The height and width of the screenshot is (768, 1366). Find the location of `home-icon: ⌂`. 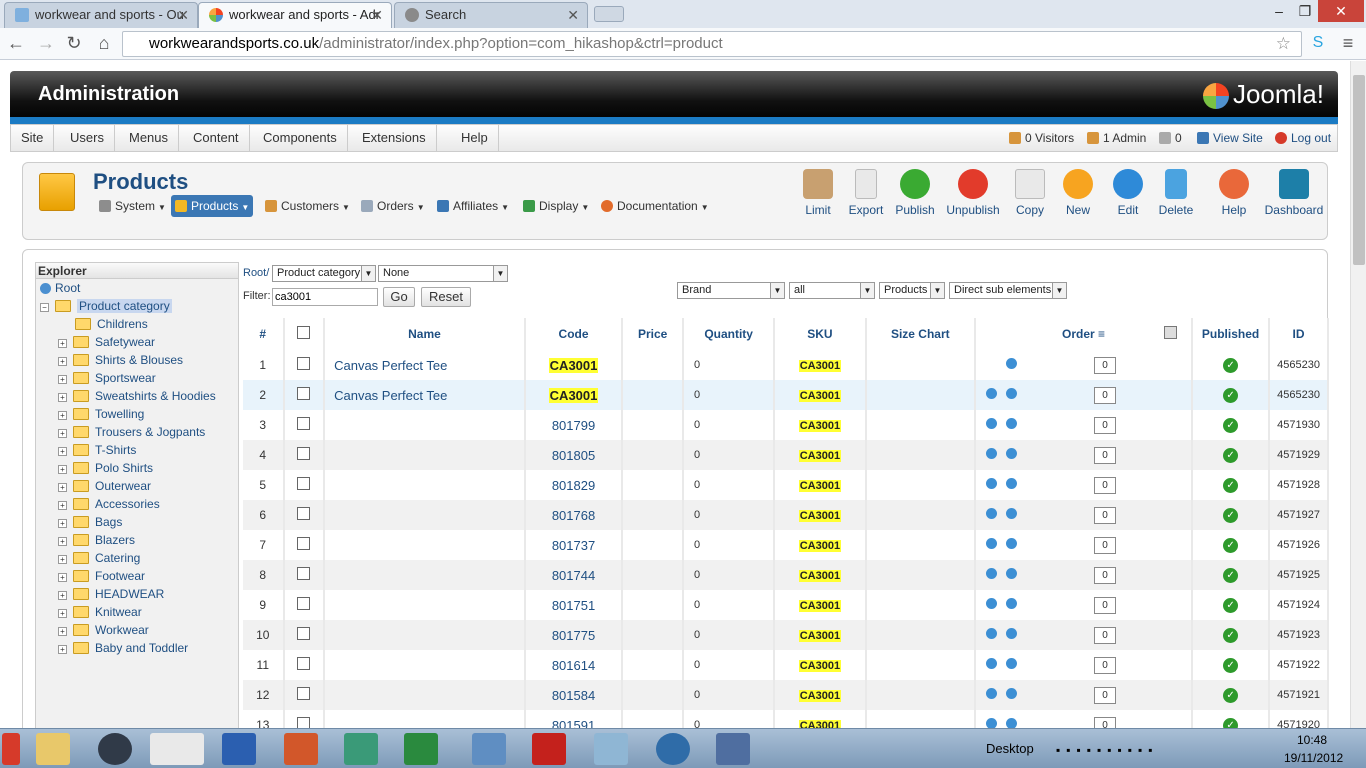

home-icon: ⌂ is located at coordinates (104, 43).